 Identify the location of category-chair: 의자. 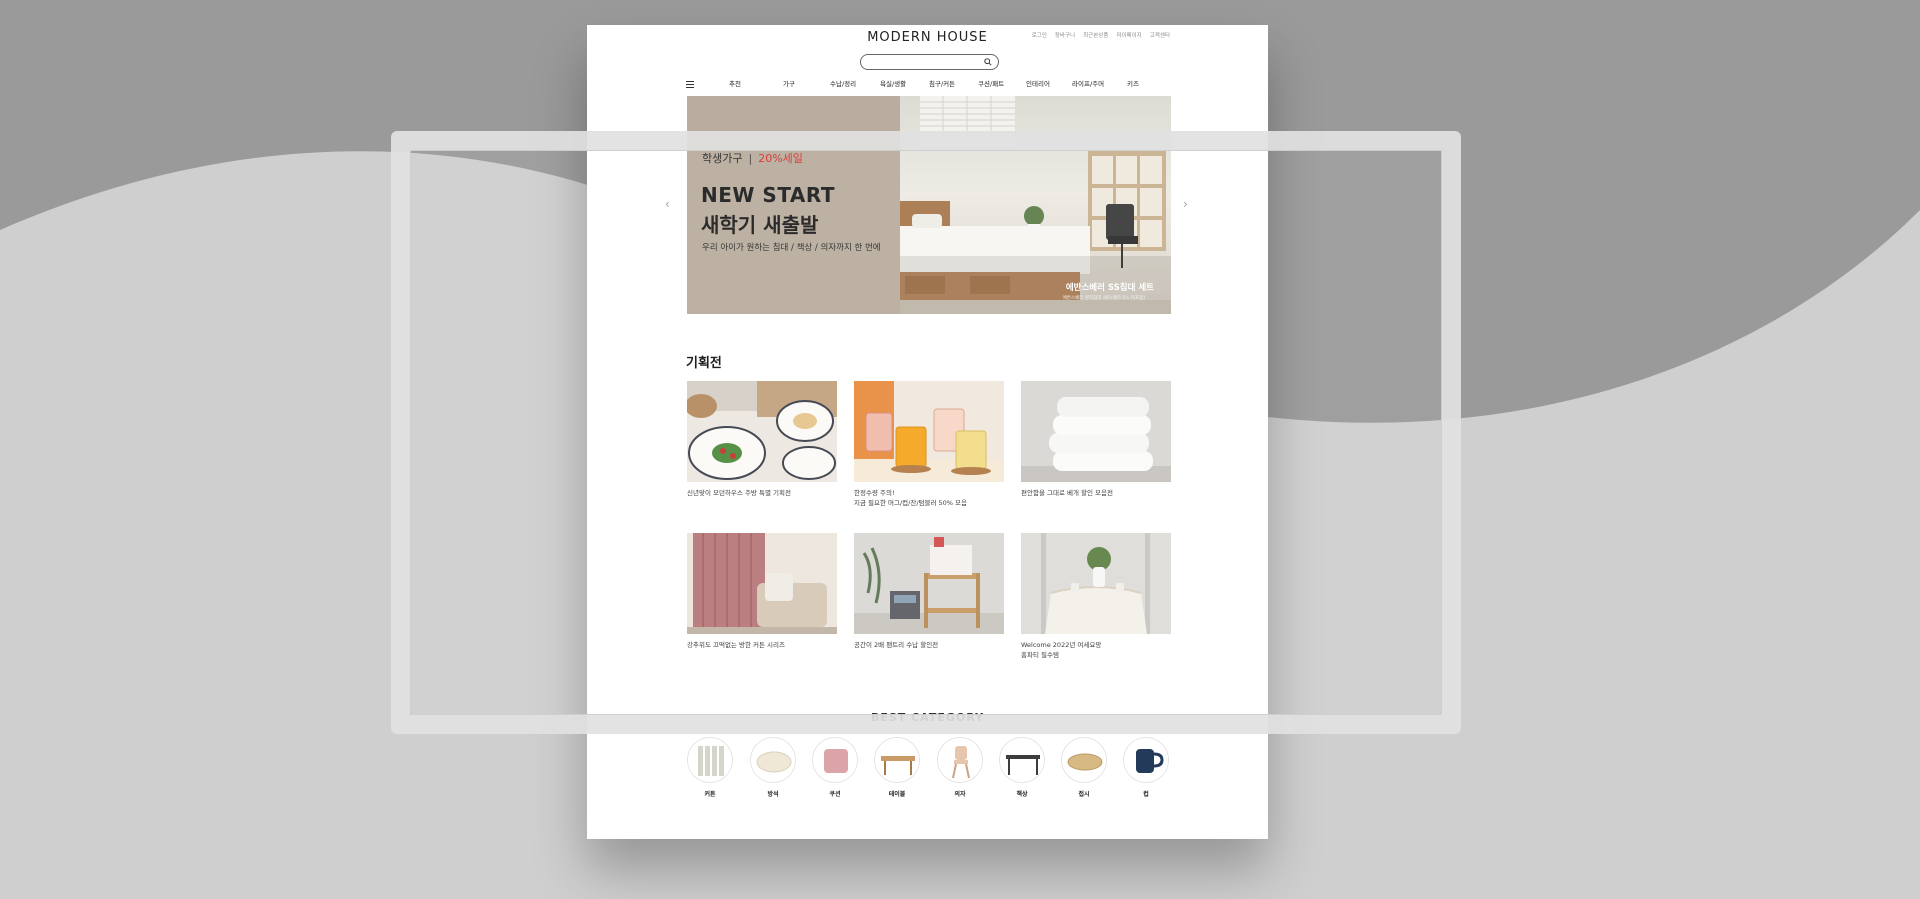
(960, 767).